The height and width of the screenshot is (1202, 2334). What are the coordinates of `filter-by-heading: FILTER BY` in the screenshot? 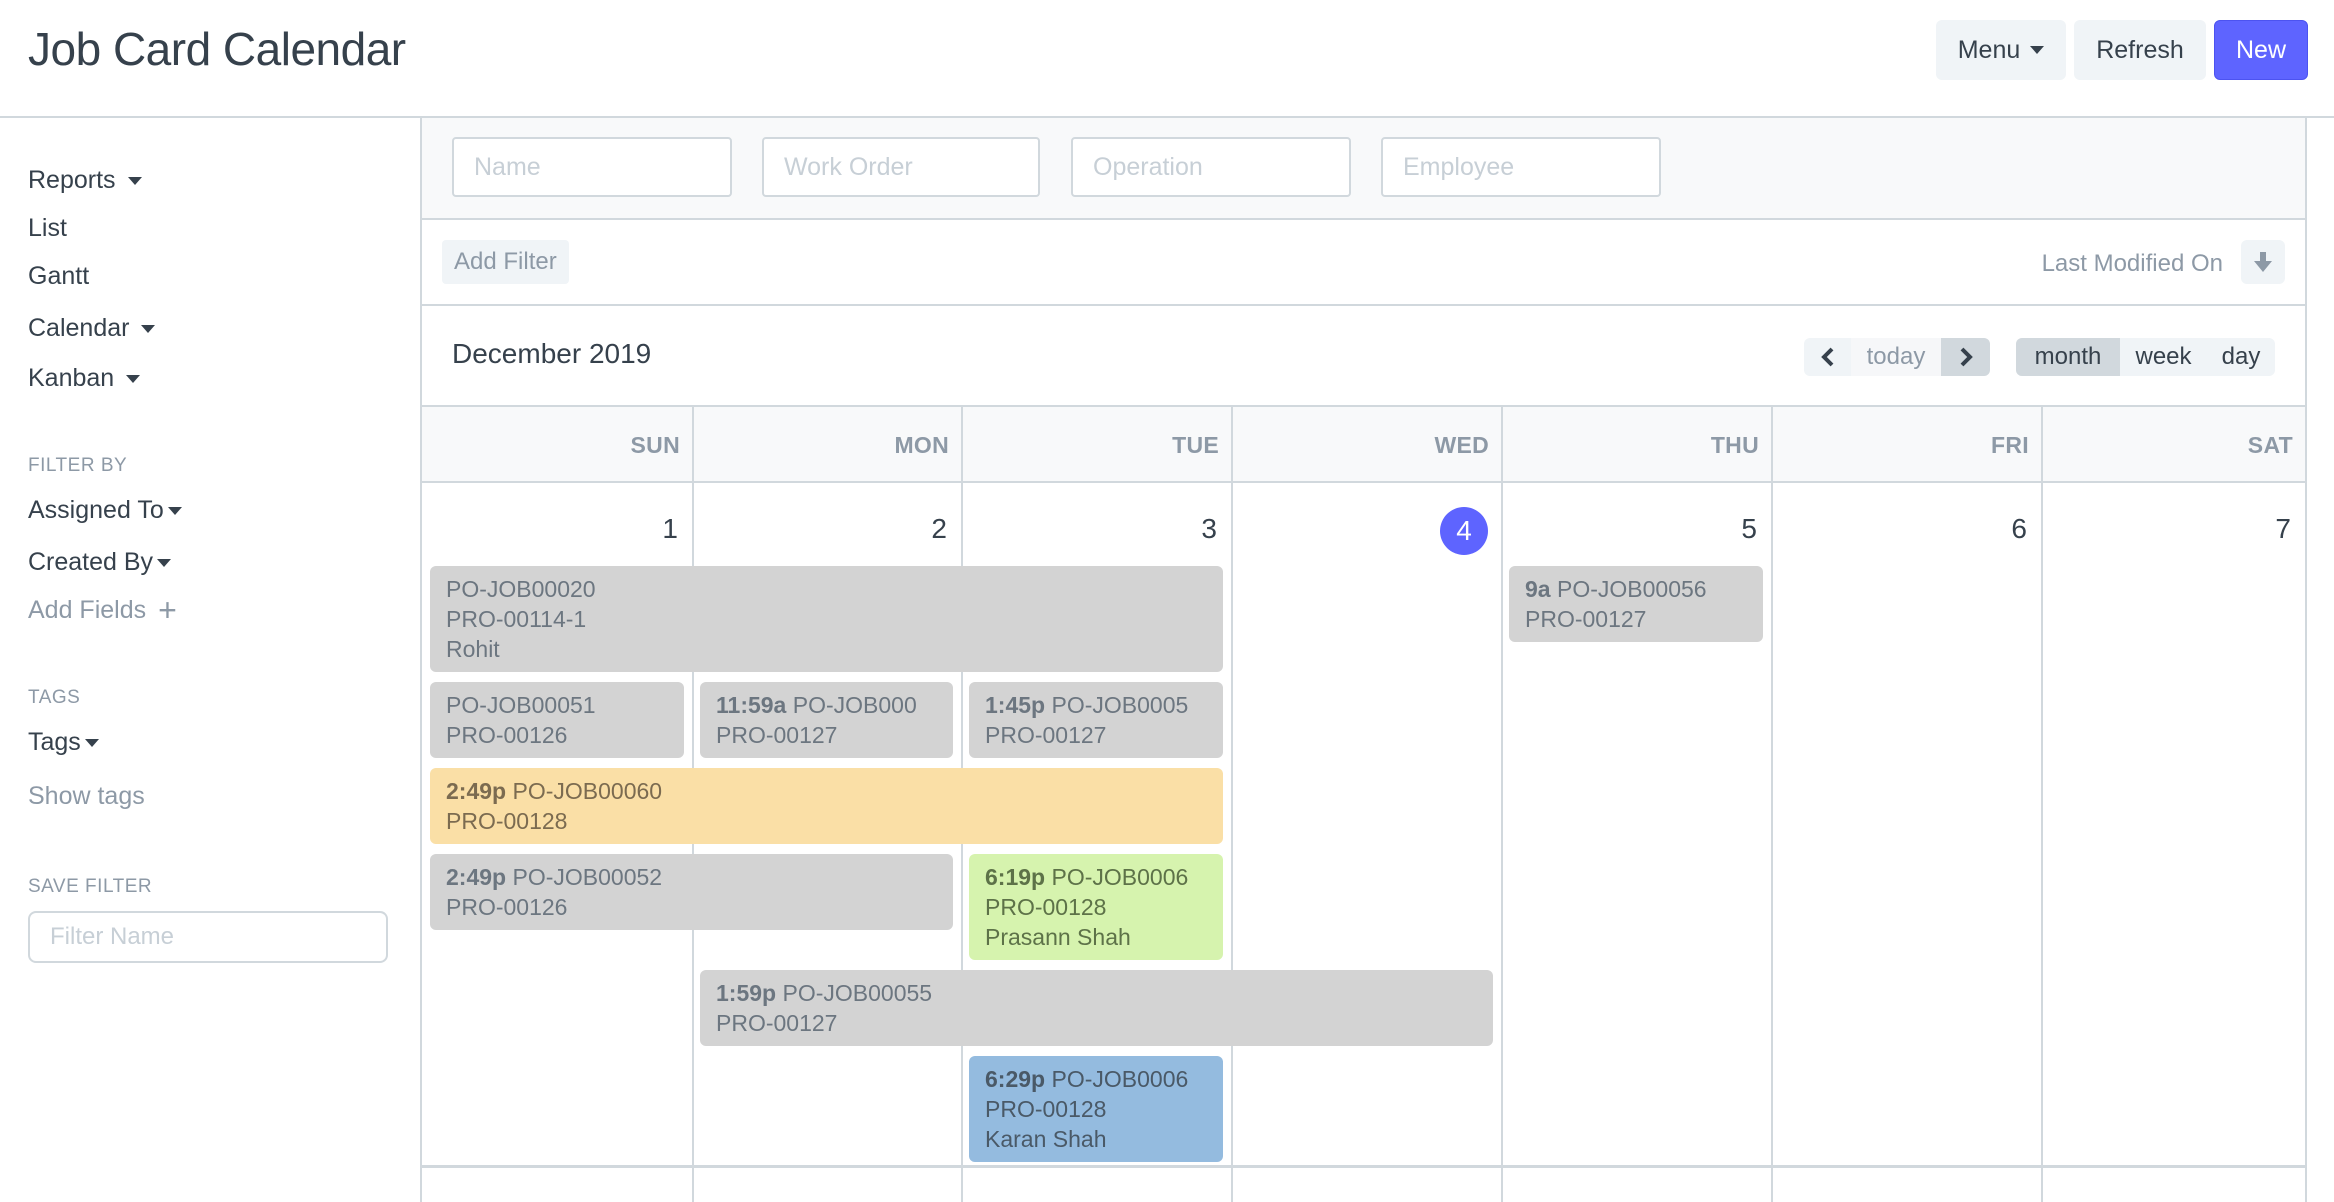 It's located at (78, 465).